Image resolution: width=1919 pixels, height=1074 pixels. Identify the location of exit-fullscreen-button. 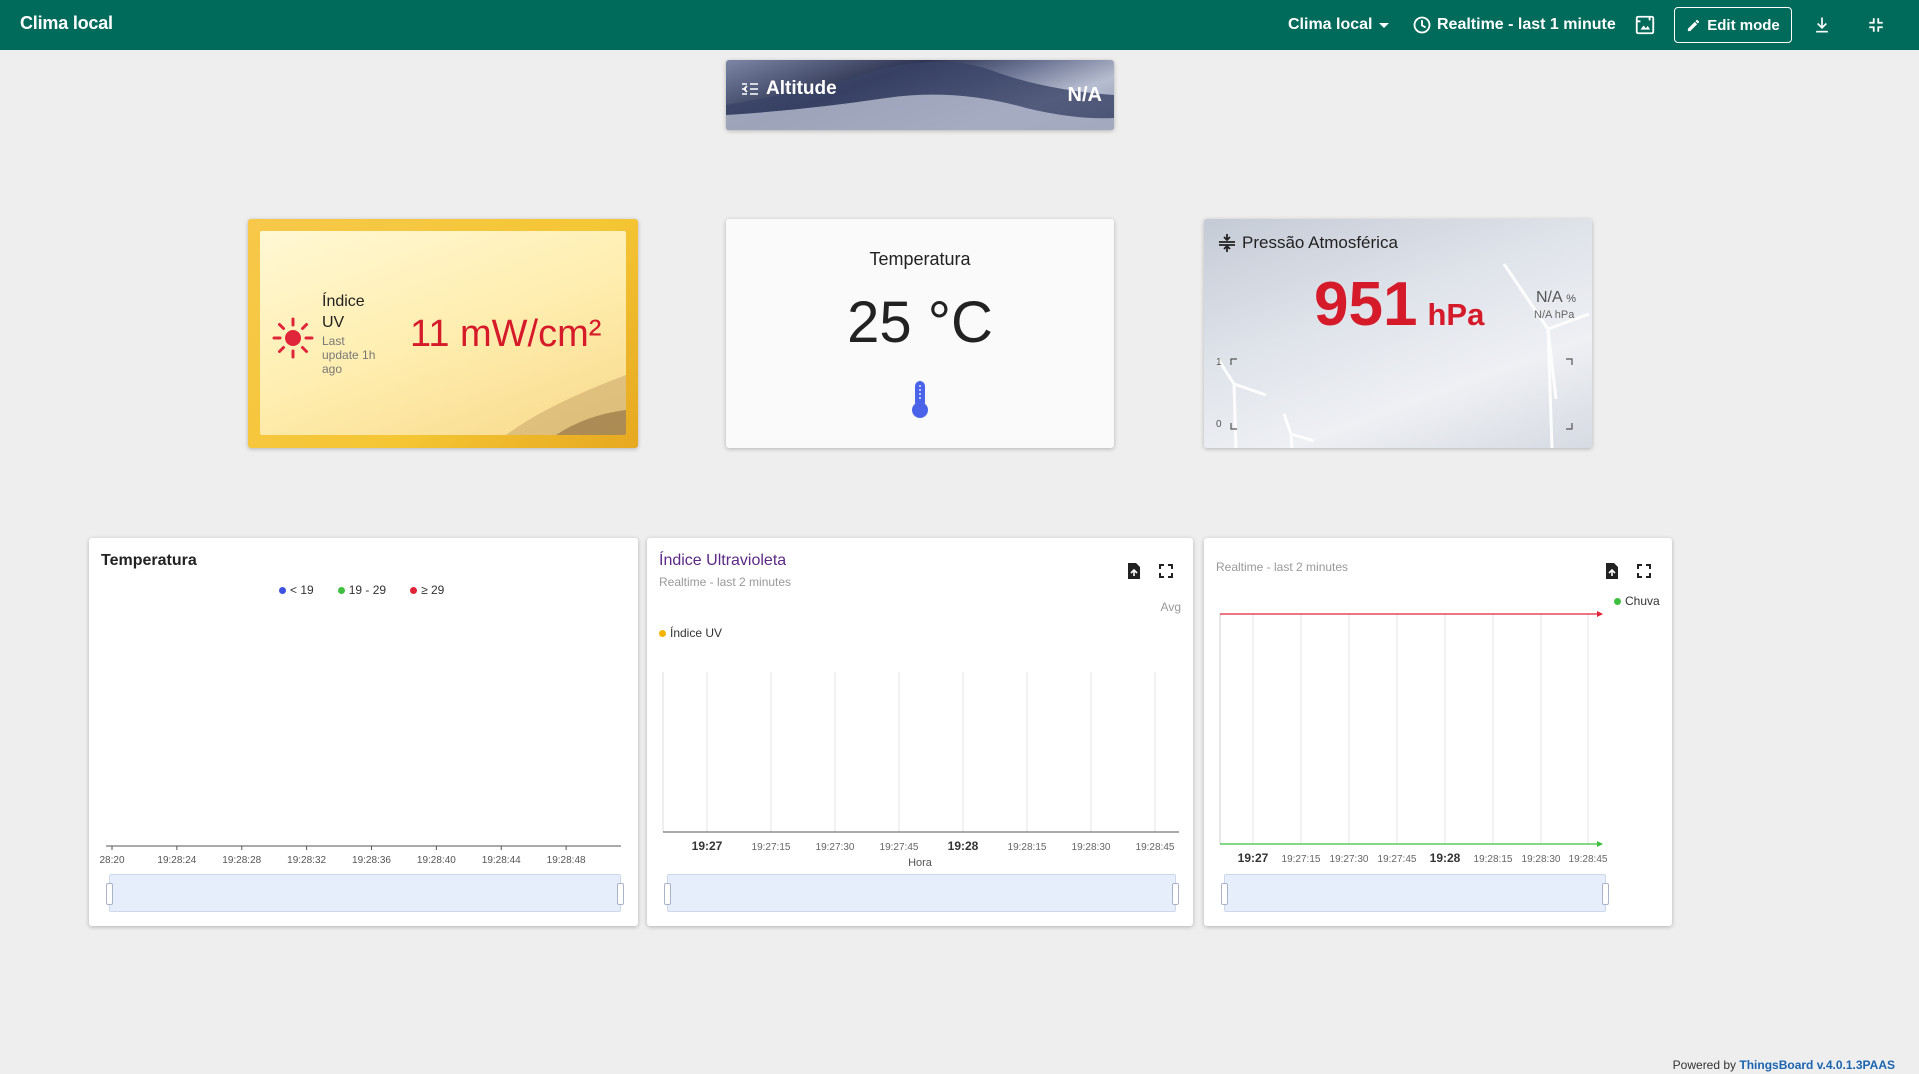
(1876, 25).